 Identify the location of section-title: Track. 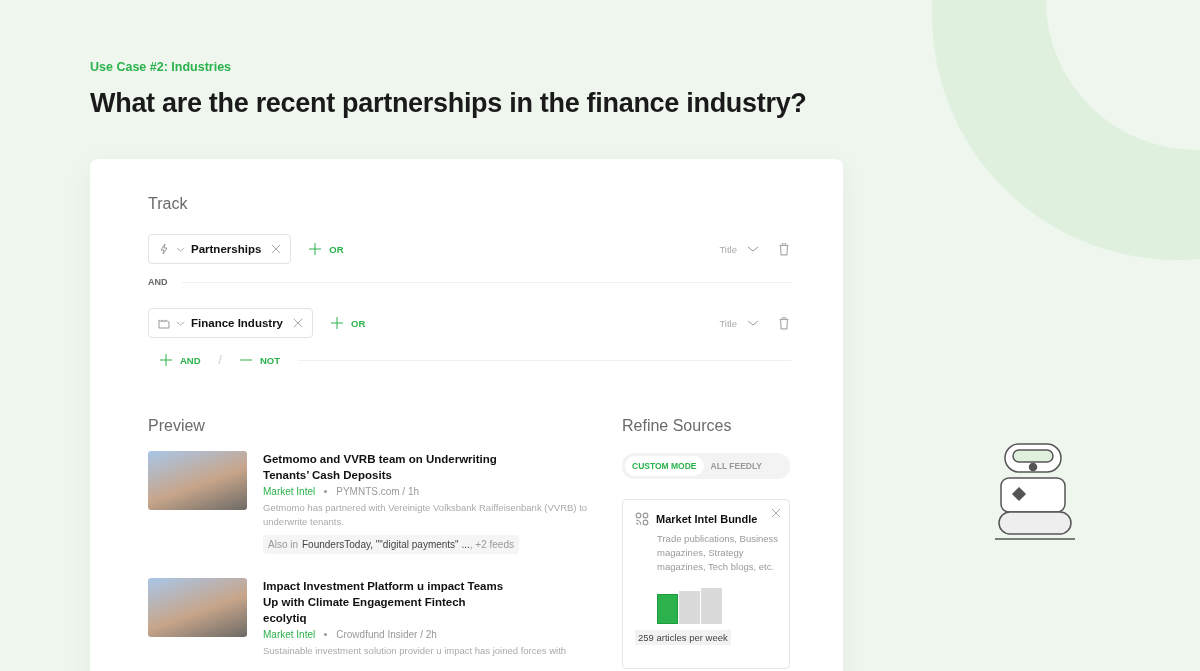
(168, 204).